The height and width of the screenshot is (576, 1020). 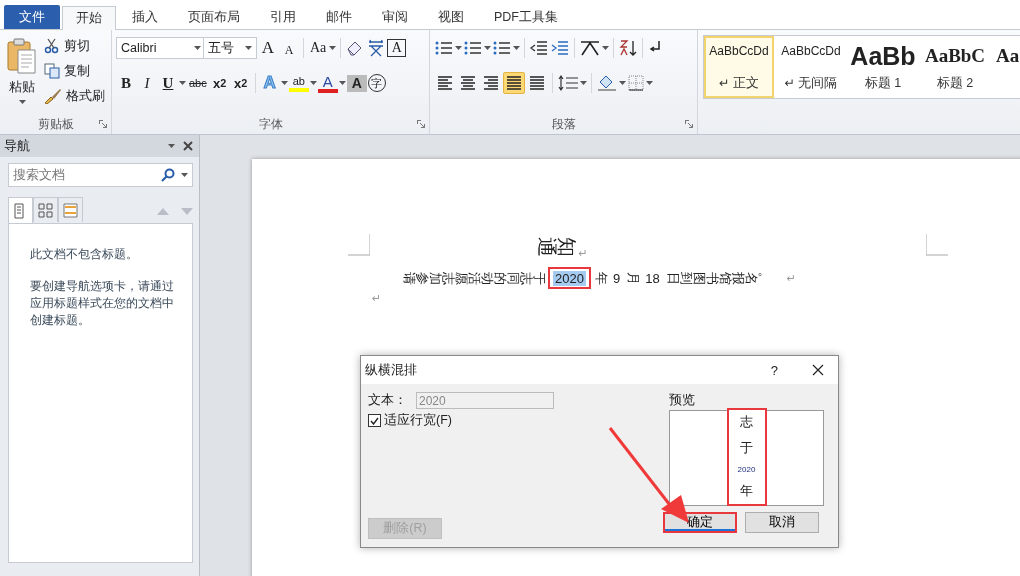 What do you see at coordinates (52, 46) in the screenshot?
I see `scissors-icon` at bounding box center [52, 46].